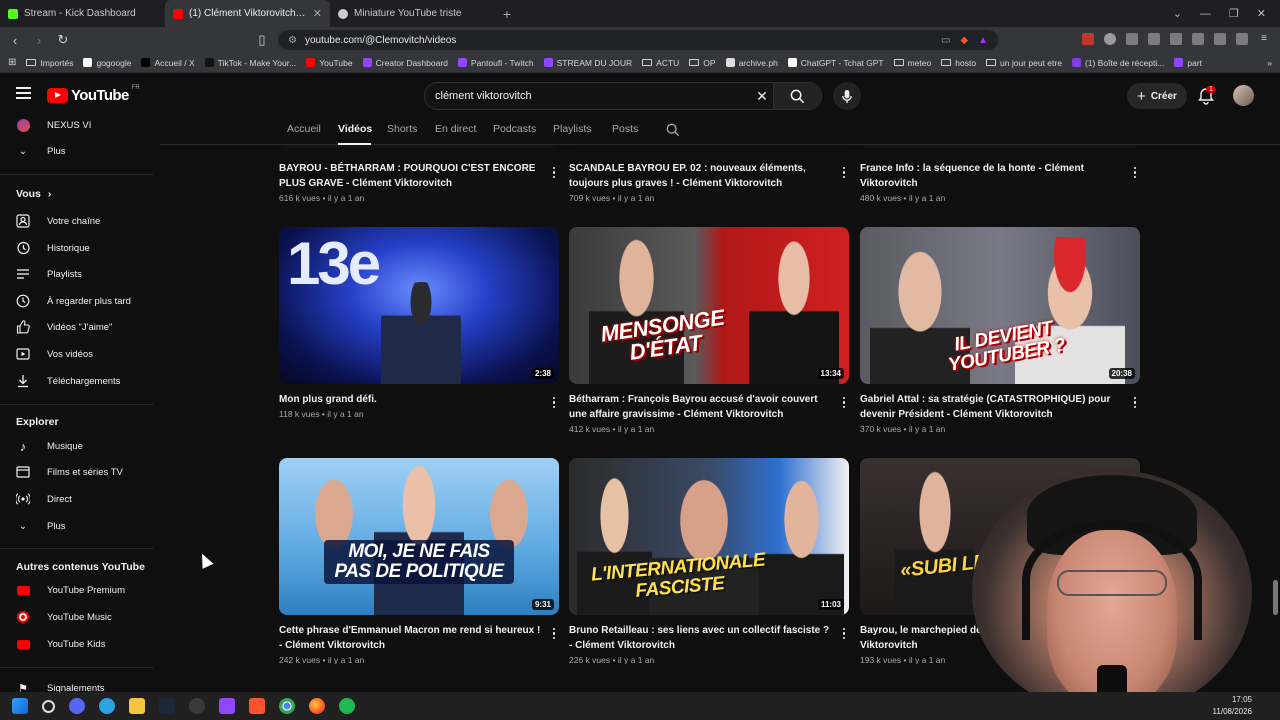  What do you see at coordinates (1198, 39) in the screenshot?
I see `download-icon` at bounding box center [1198, 39].